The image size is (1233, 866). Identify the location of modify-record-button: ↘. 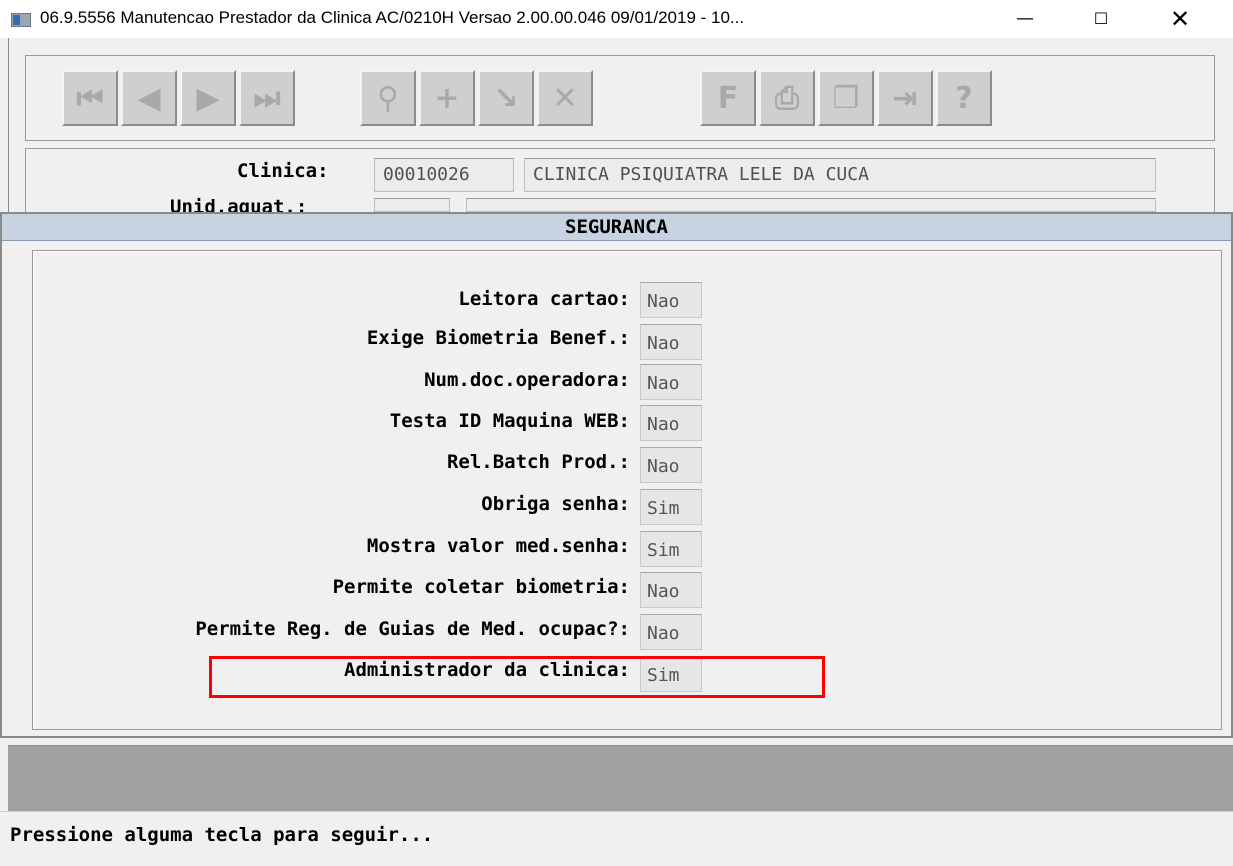
(506, 98).